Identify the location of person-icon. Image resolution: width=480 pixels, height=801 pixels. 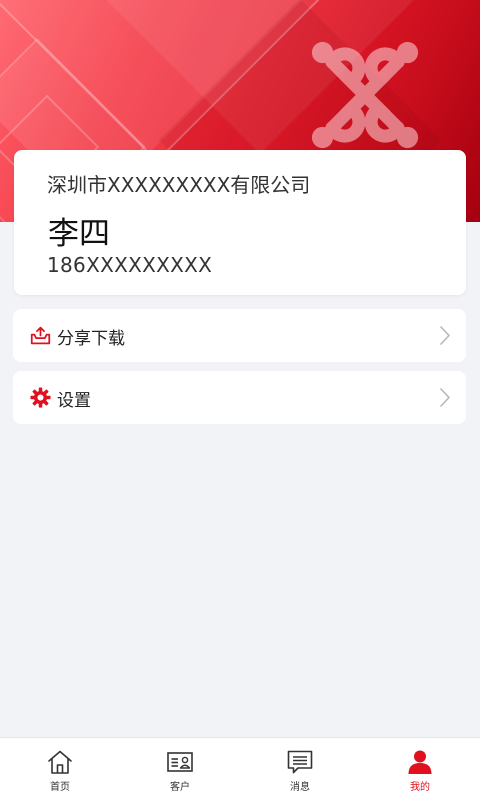
(420, 762).